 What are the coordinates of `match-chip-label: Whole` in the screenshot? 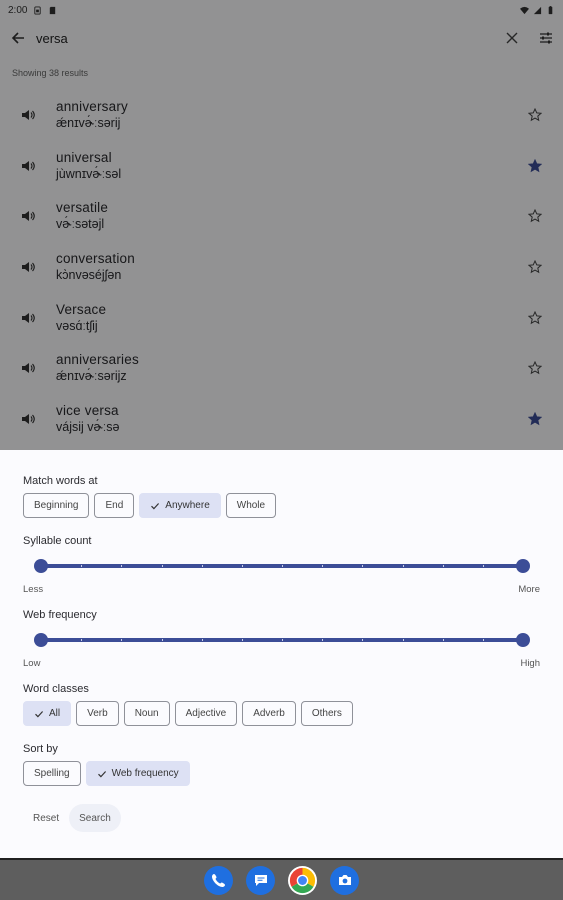 It's located at (251, 505).